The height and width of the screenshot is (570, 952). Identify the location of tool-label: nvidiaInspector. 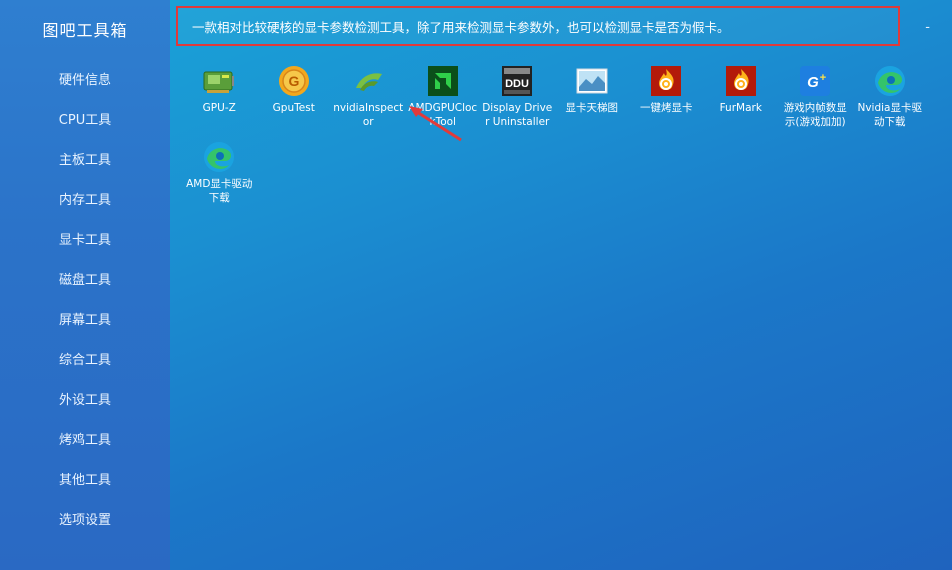
(368, 115).